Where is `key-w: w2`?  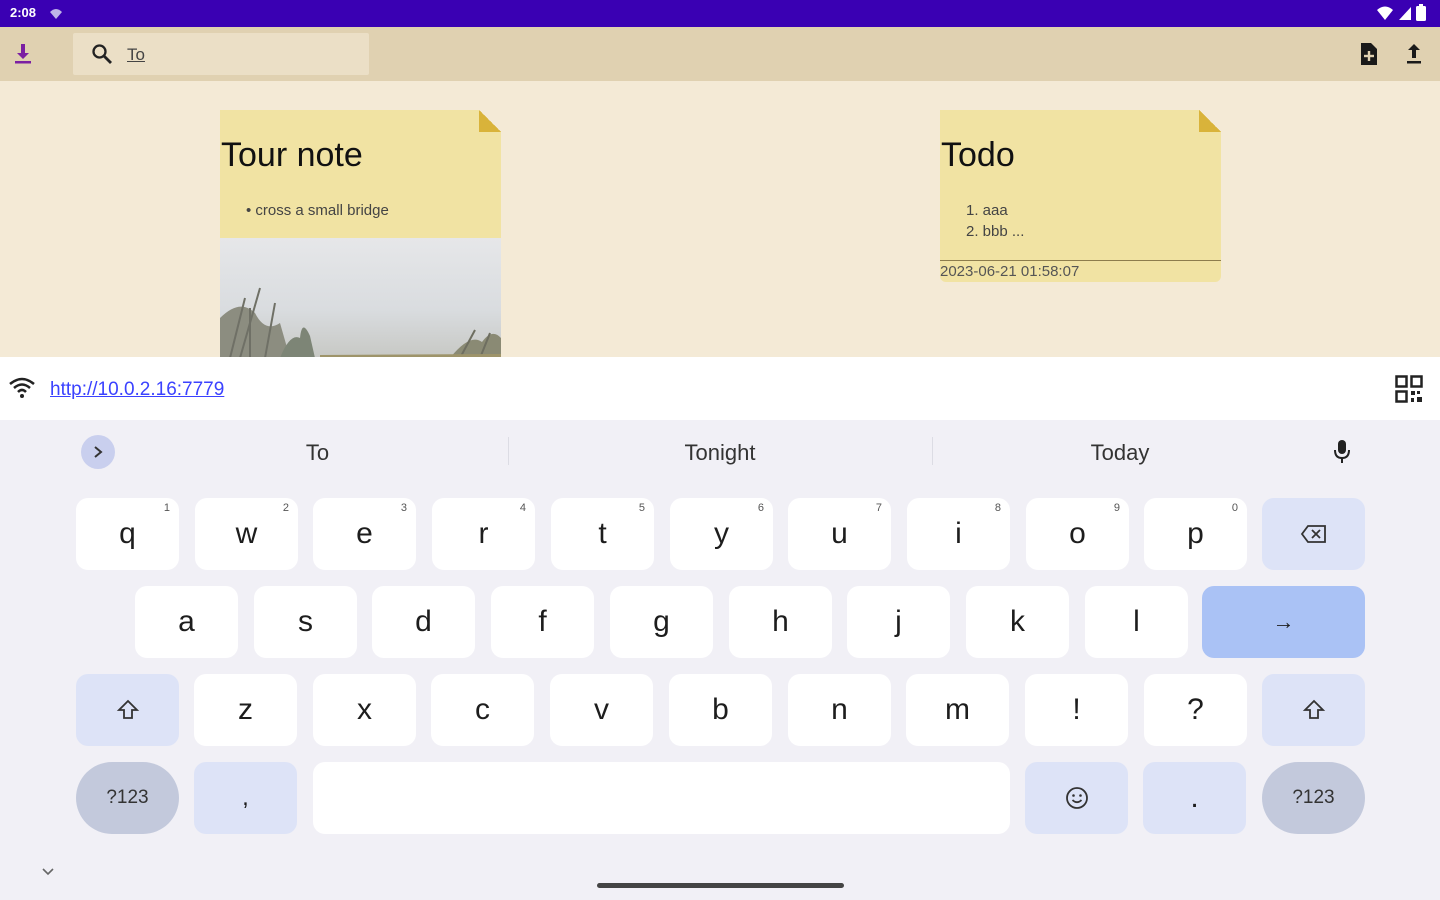 key-w: w2 is located at coordinates (246, 534).